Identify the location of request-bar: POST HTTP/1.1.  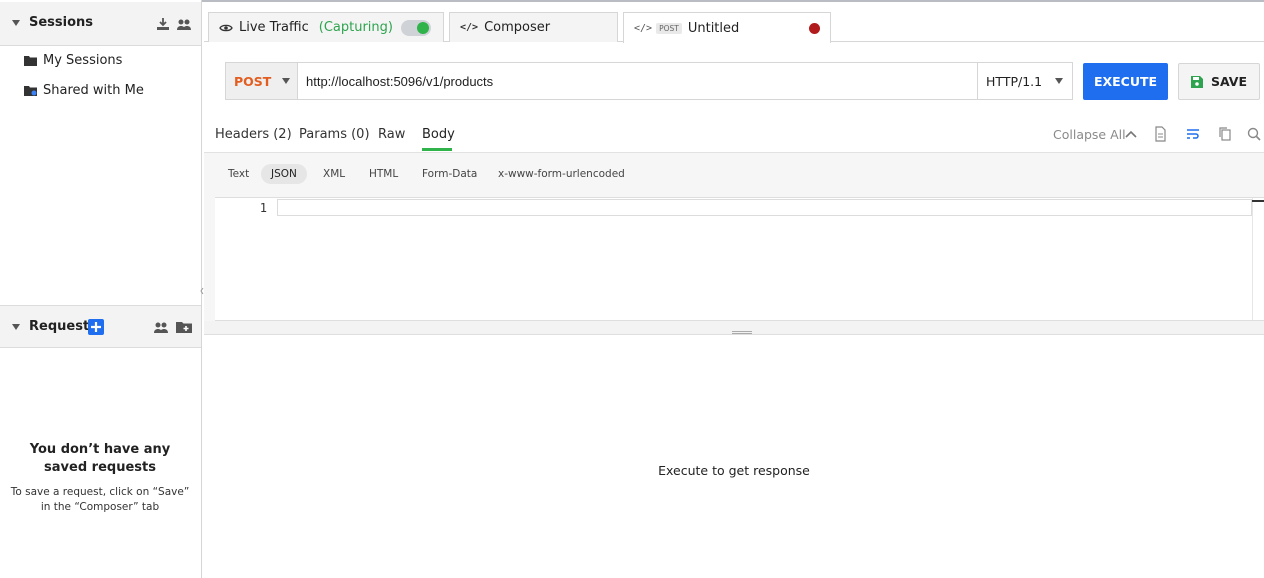
(649, 81).